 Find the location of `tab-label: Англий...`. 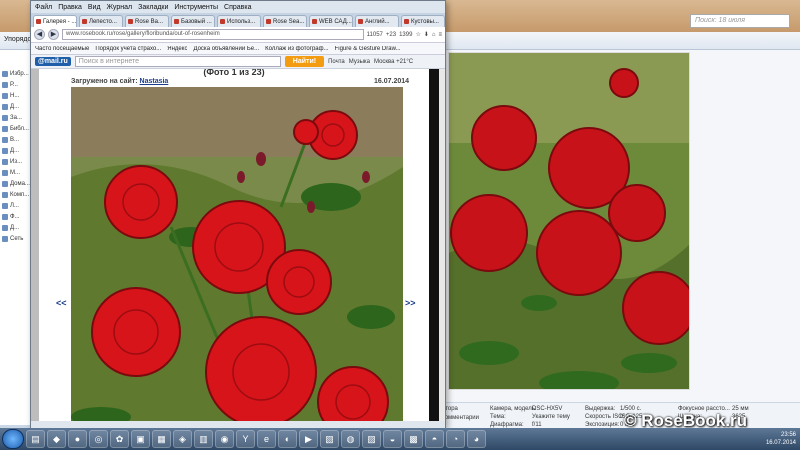

tab-label: Англий... is located at coordinates (377, 21).